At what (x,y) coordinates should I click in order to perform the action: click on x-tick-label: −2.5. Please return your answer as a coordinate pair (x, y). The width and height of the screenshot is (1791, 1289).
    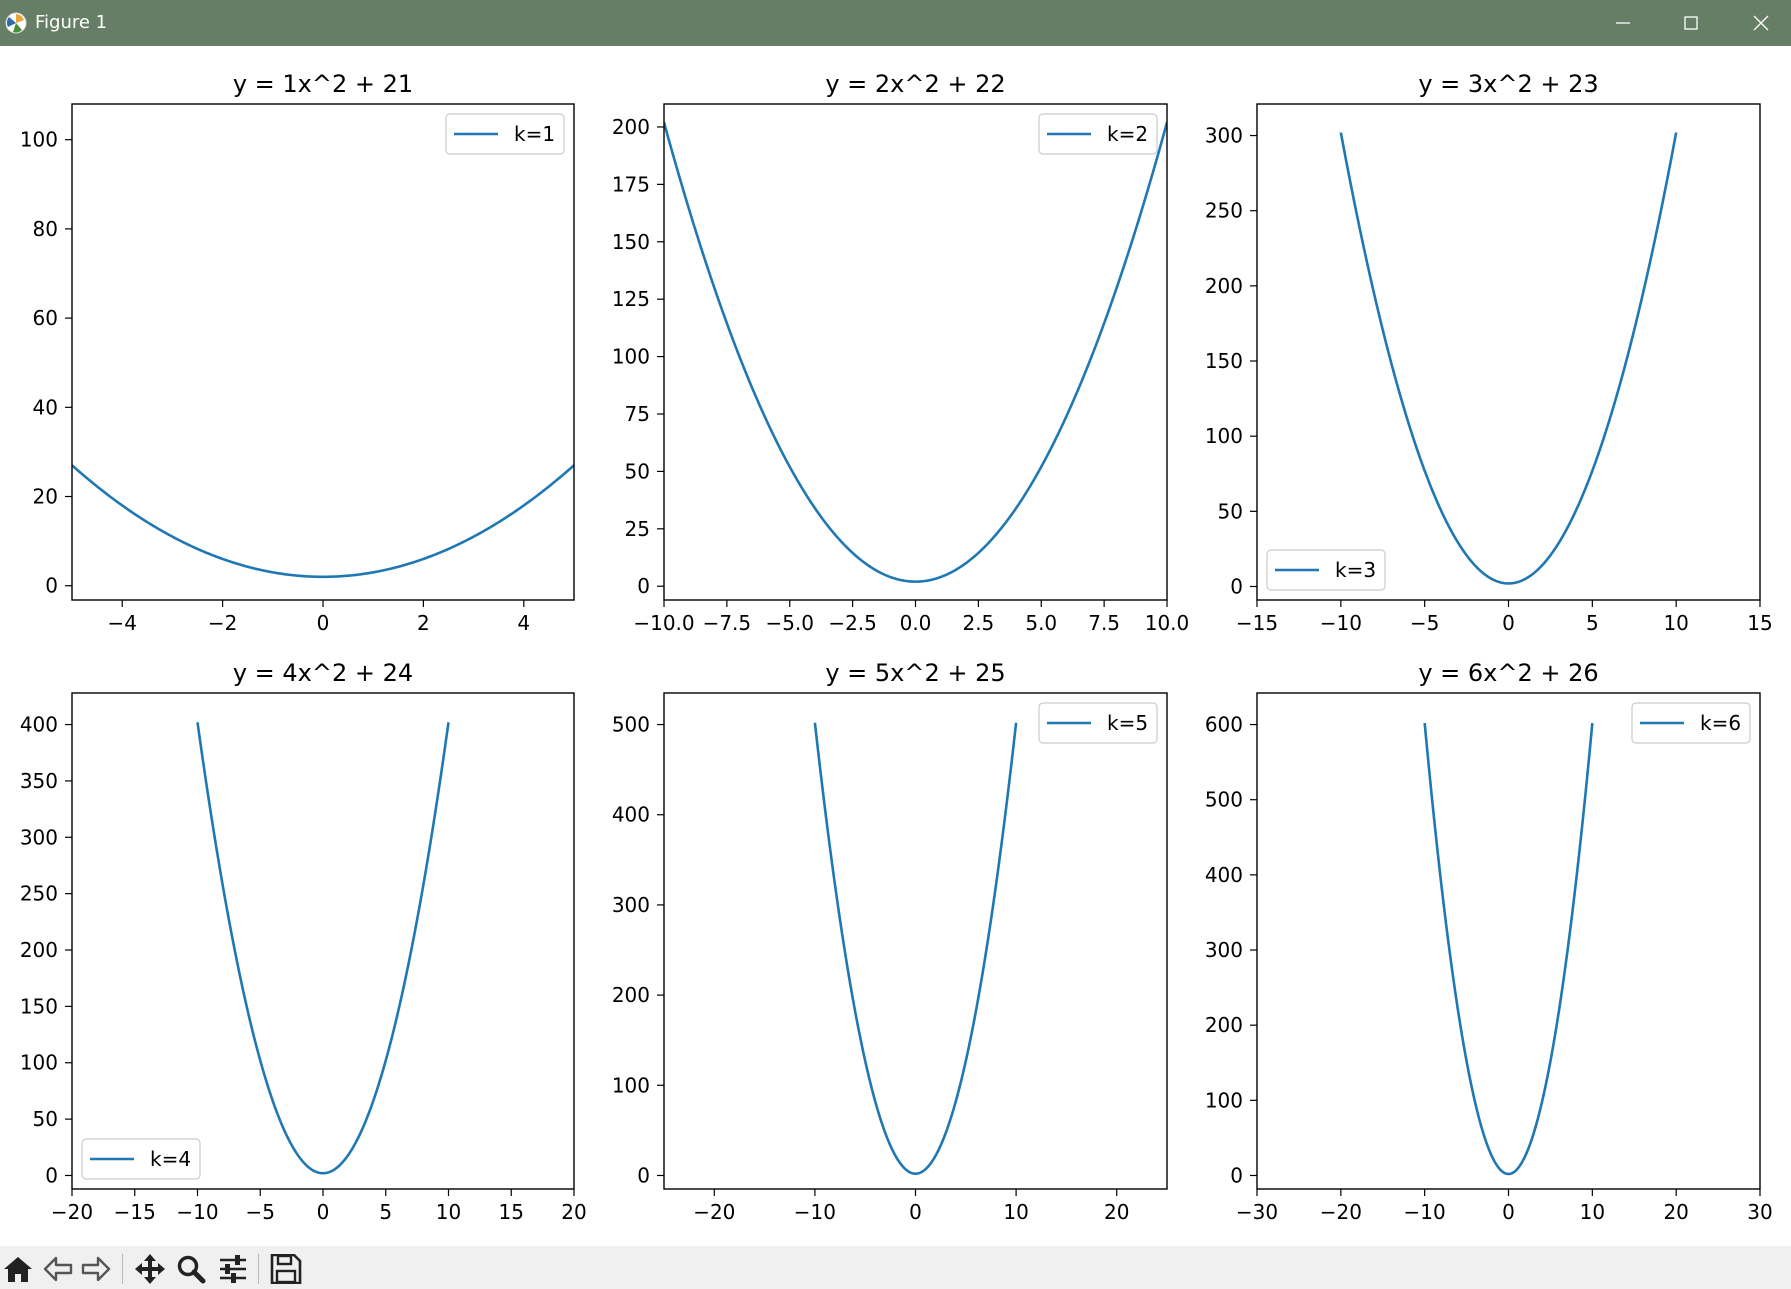
    Looking at the image, I should click on (852, 623).